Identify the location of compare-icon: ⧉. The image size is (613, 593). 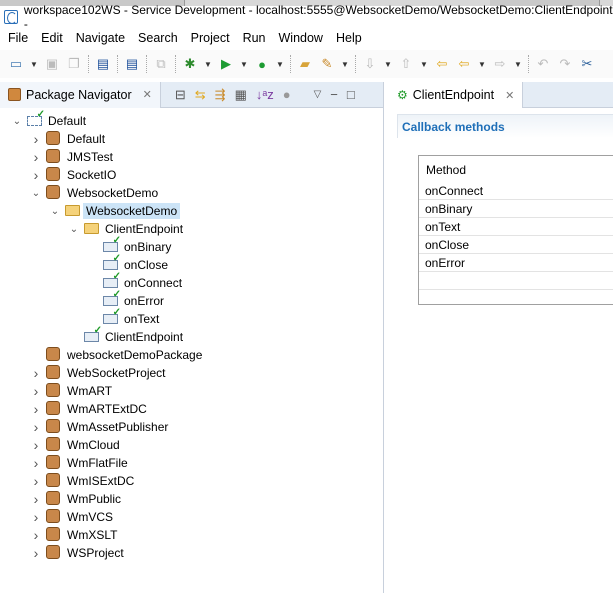
(161, 64).